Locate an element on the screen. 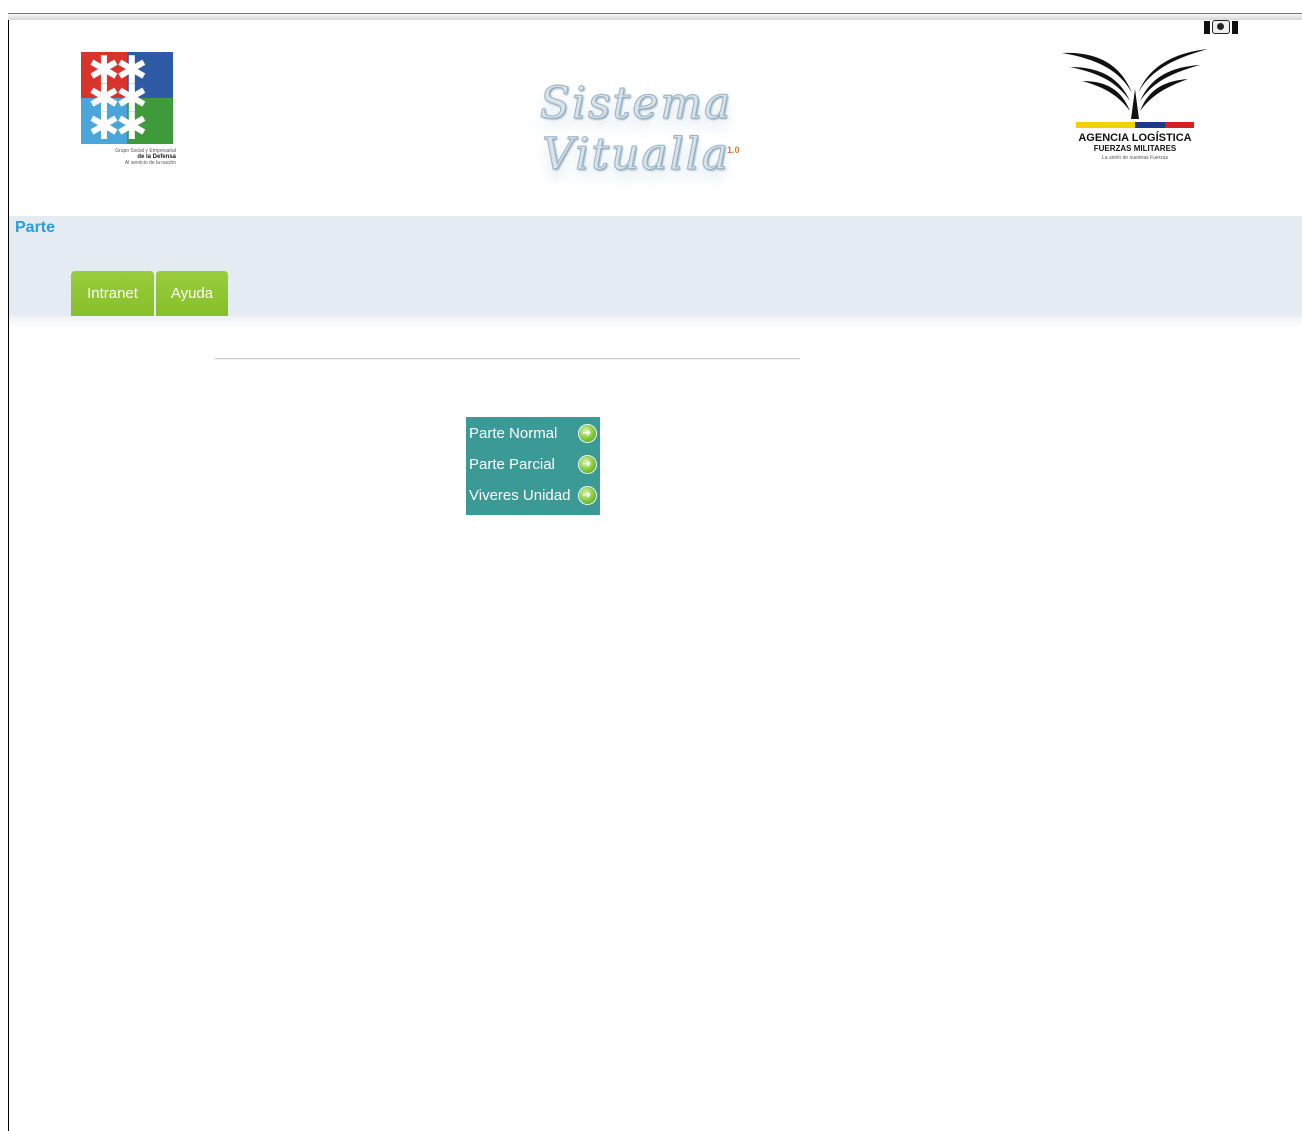 This screenshot has width=1302, height=1131. menu-item-parte-normal: Parte Normal is located at coordinates (534, 433).